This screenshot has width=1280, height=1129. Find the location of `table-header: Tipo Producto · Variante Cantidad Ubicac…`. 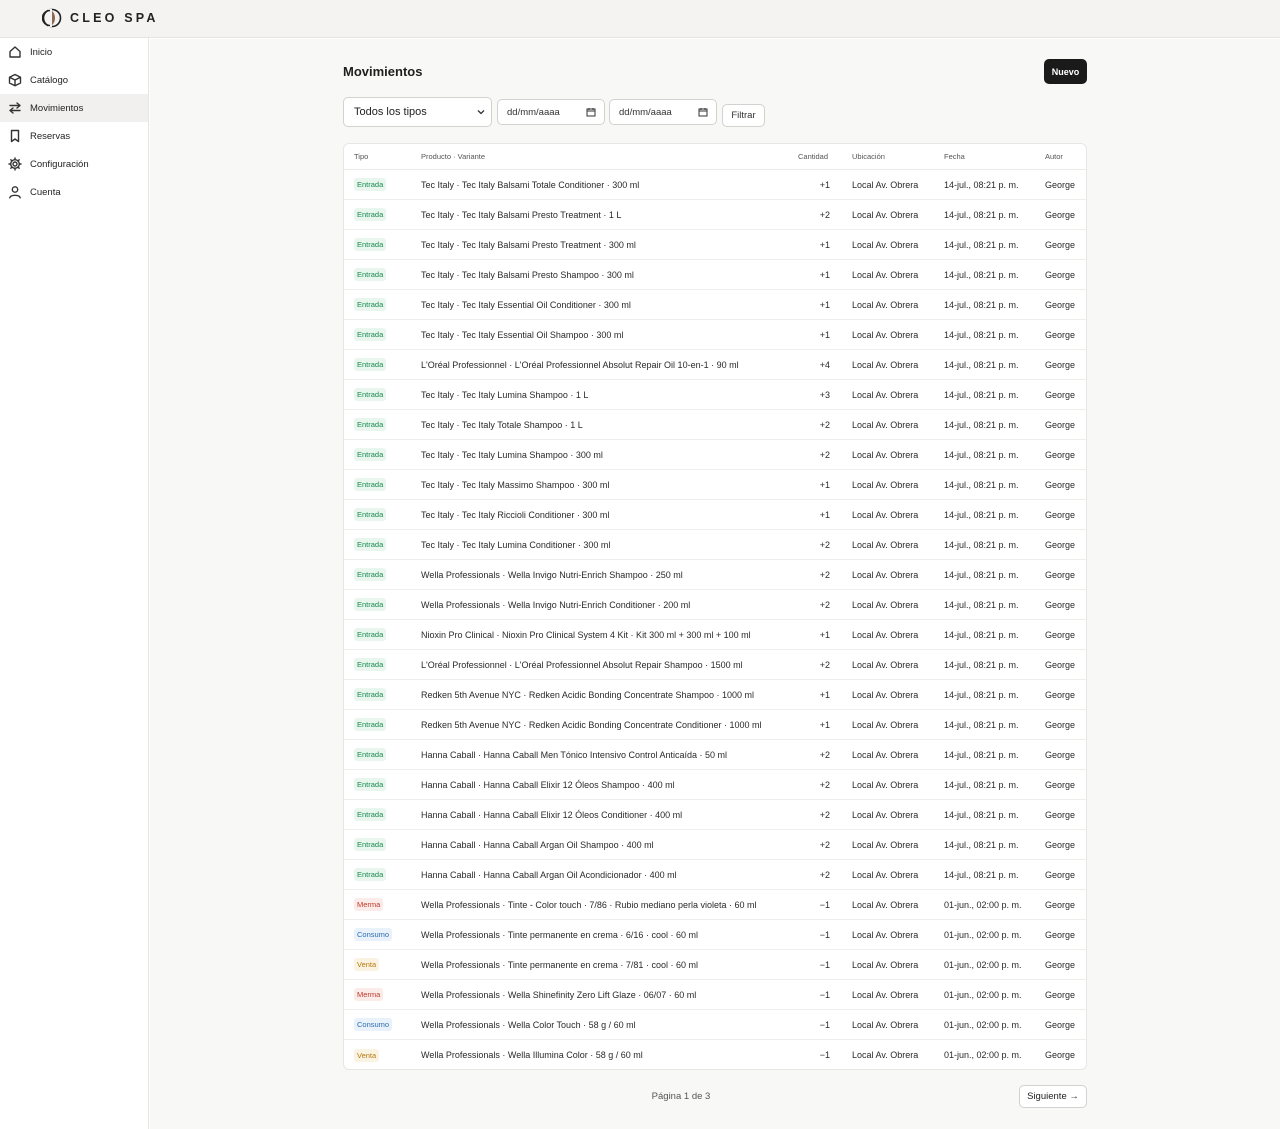

table-header: Tipo Producto · Variante Cantidad Ubicac… is located at coordinates (715, 157).